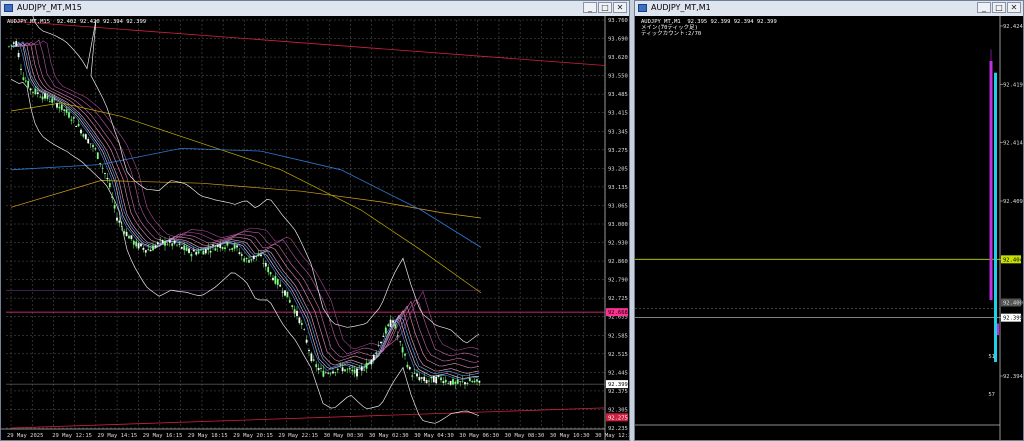 The image size is (1024, 441). Describe the element at coordinates (829, 9) in the screenshot. I see `title-bar: AUDJPY_MT,M1 _ □ ✕` at that location.